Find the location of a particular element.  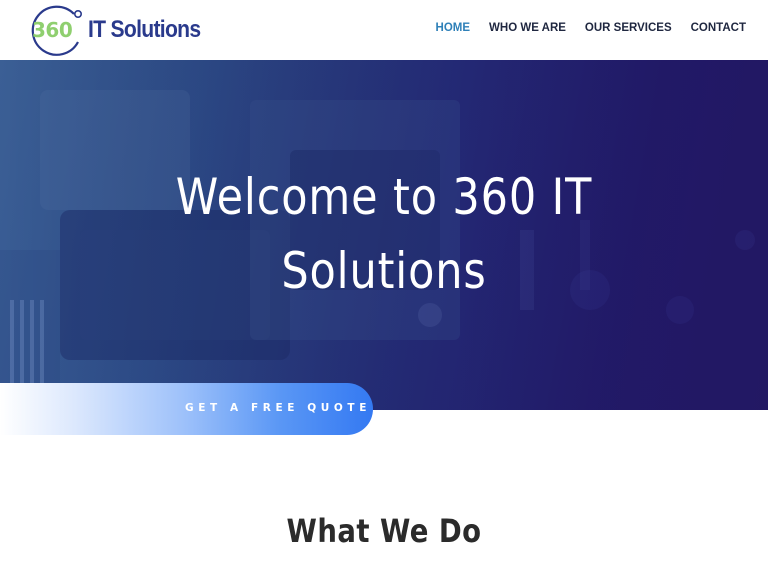

logo-name: IT Solutions is located at coordinates (144, 29).